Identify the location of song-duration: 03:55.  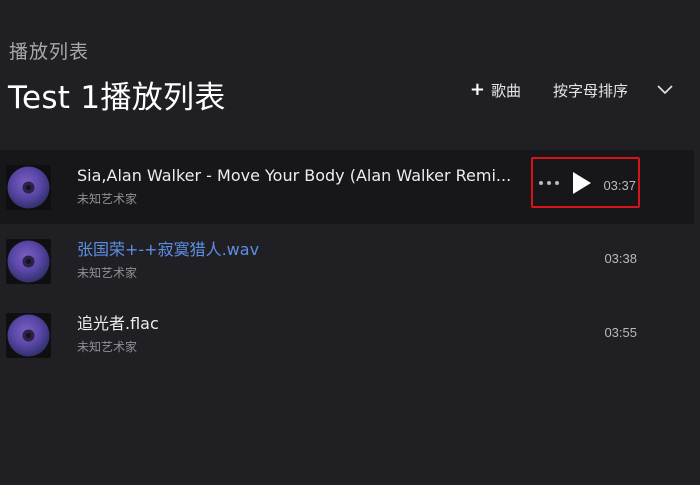
(620, 332).